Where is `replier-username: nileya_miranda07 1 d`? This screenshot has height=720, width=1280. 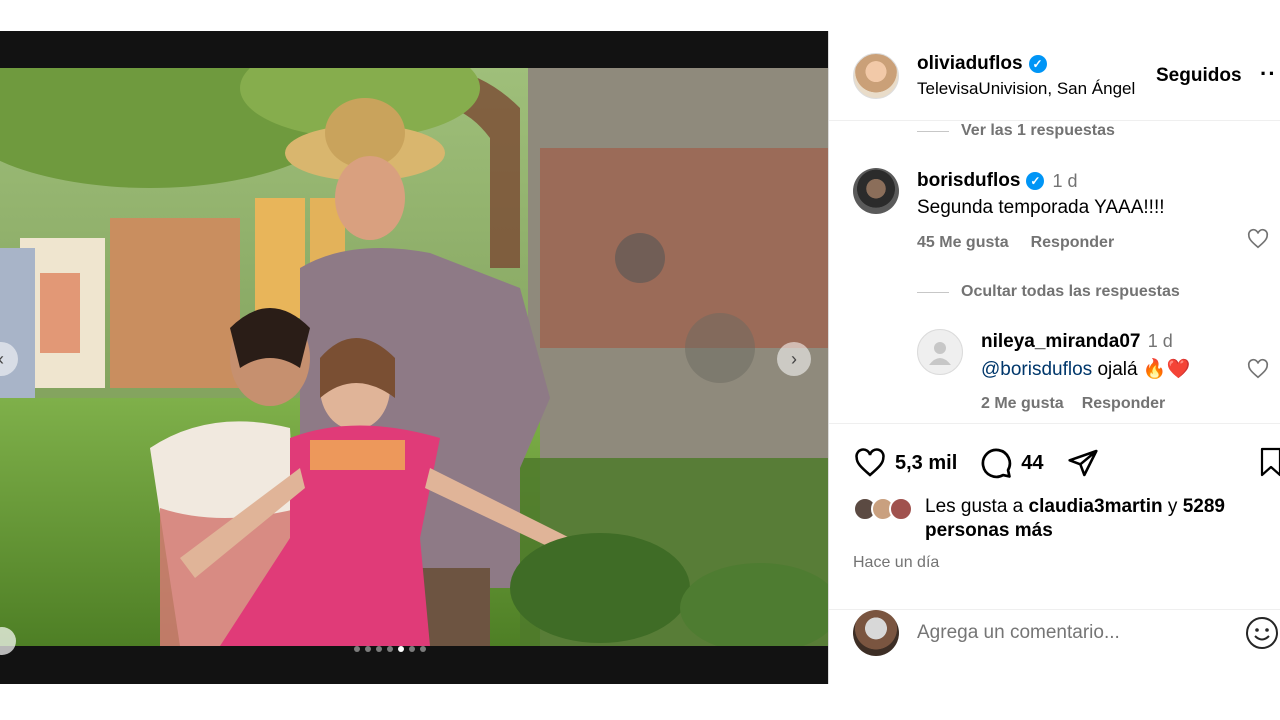 replier-username: nileya_miranda07 1 d is located at coordinates (1077, 342).